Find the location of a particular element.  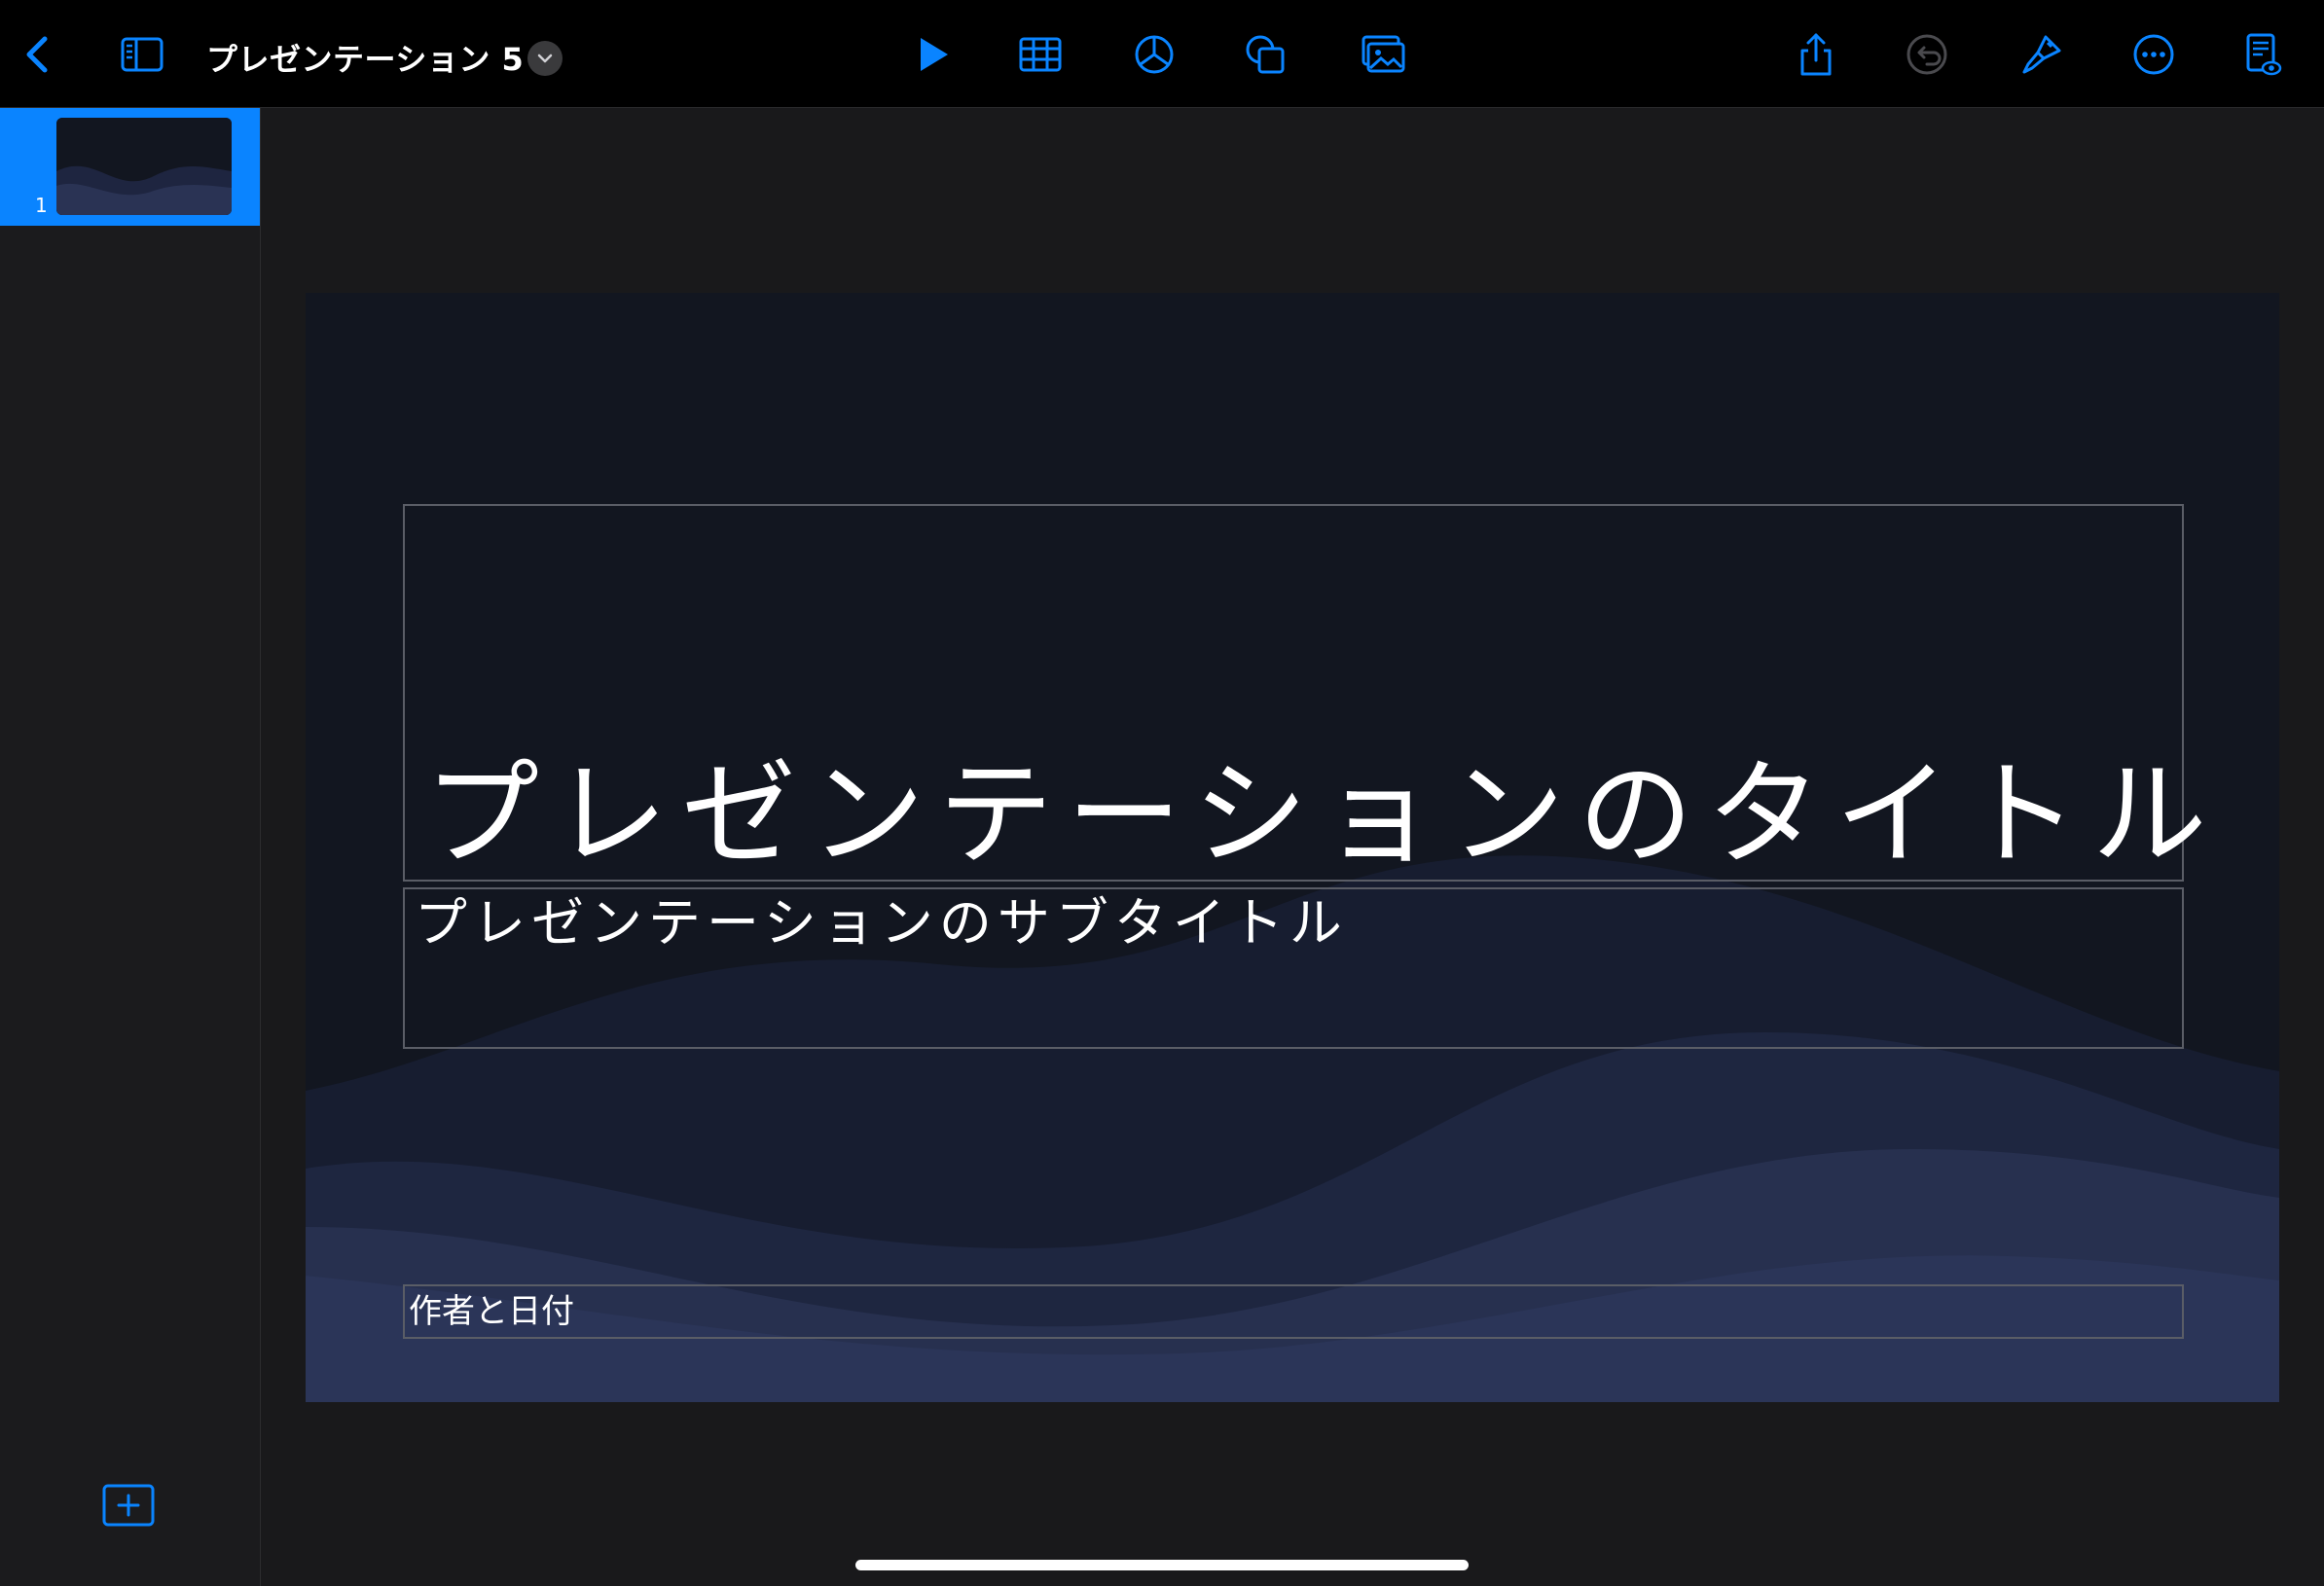

share-icon is located at coordinates (1816, 54).